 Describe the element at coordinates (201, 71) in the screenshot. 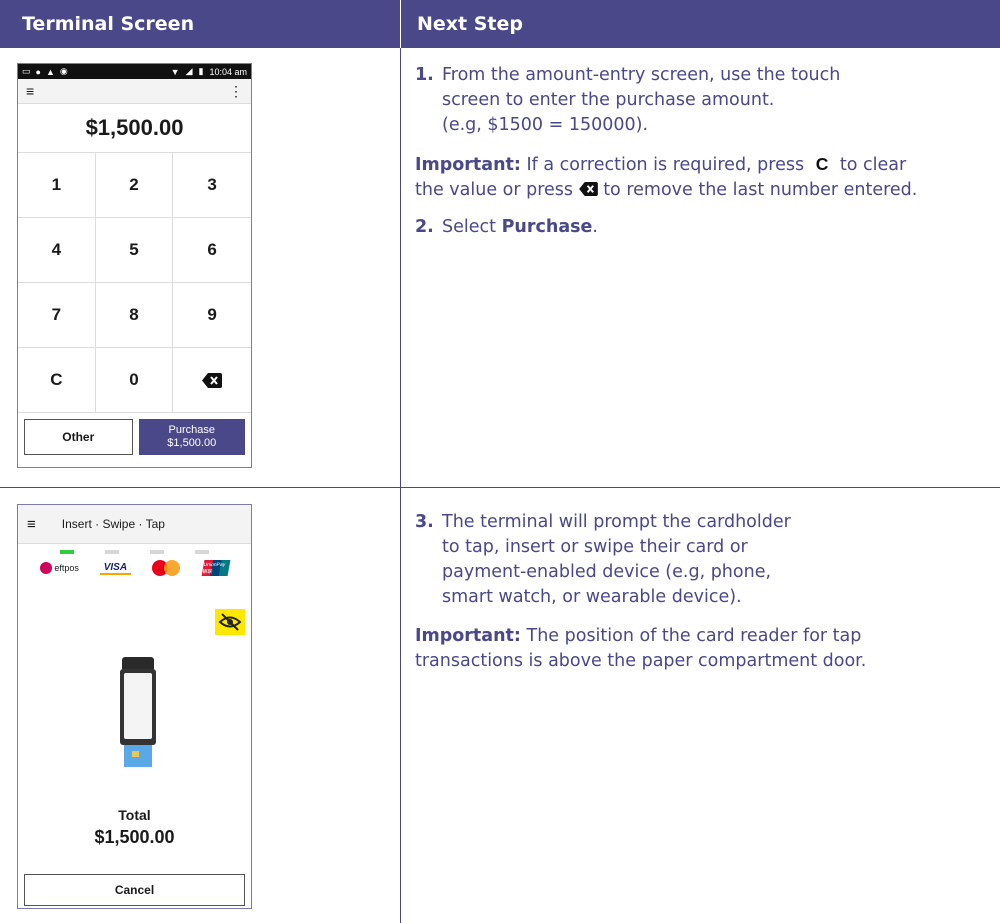

I see `battery-icon: ▮` at that location.